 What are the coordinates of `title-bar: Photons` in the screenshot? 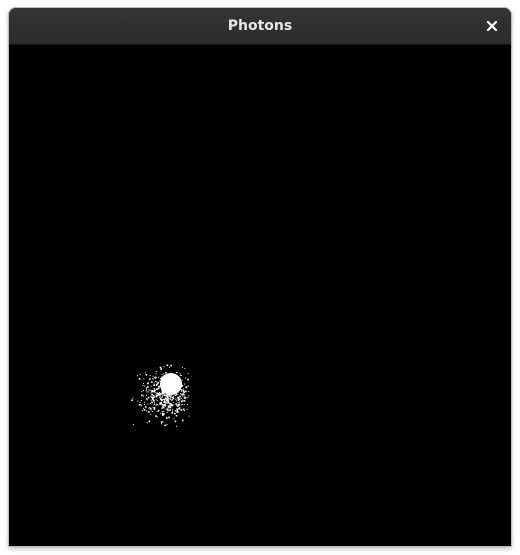 It's located at (260, 26).